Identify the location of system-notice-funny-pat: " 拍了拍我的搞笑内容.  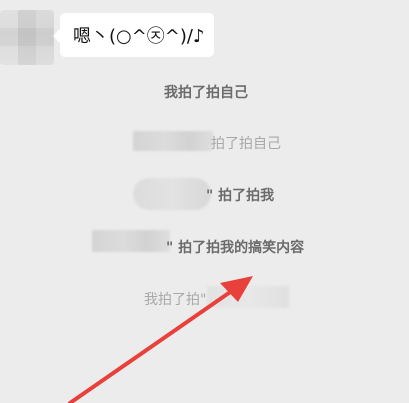
(235, 248).